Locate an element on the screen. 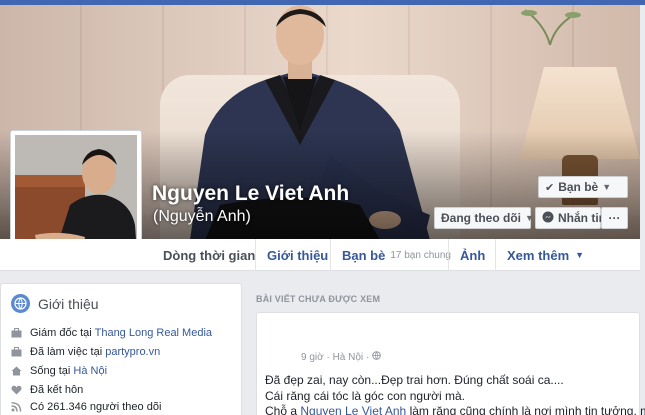 The image size is (645, 415). friends-button: ✔ Bạn bè ▼ is located at coordinates (583, 187).